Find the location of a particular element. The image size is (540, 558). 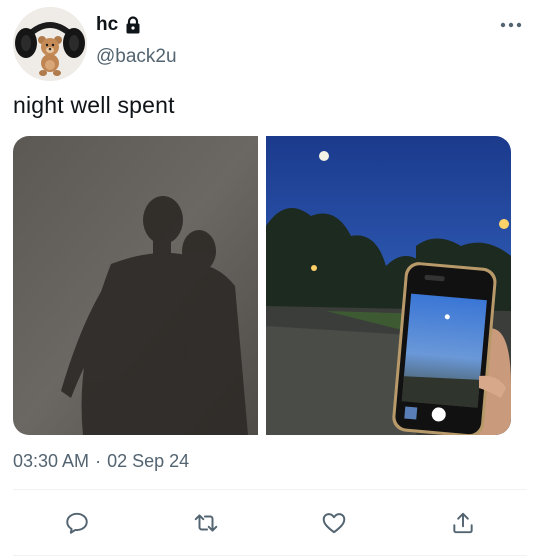

more-options-icon is located at coordinates (511, 25).